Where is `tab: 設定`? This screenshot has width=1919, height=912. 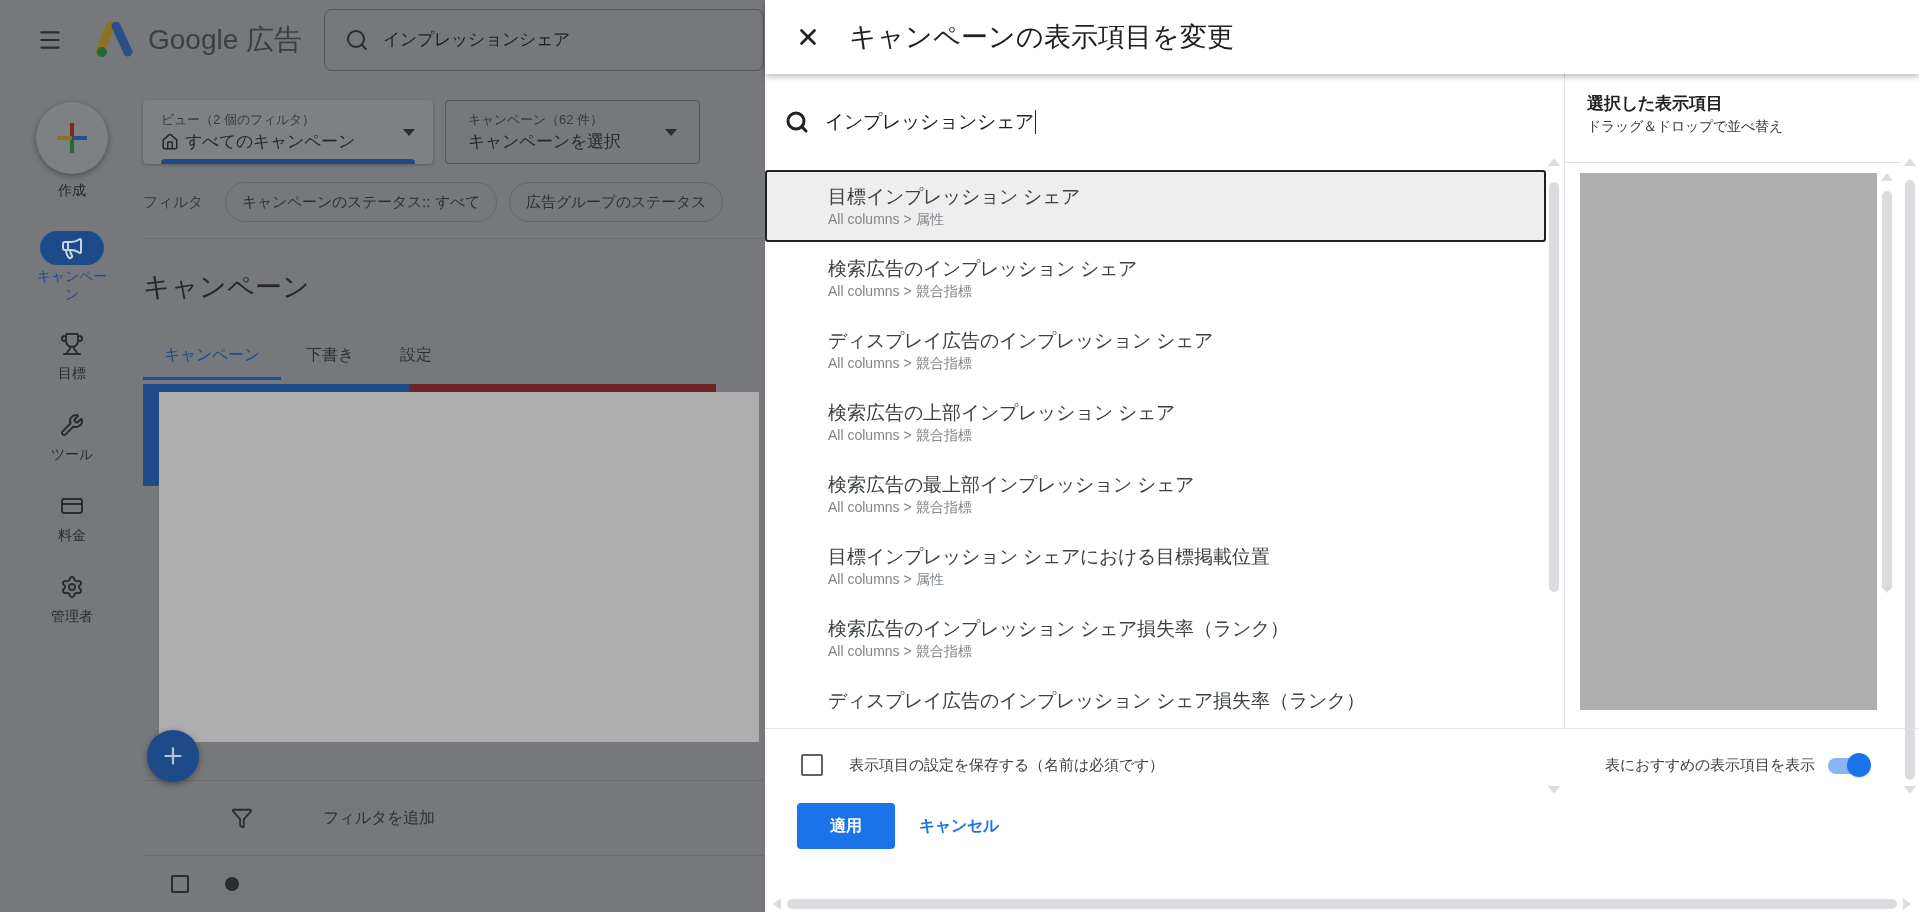
tab: 設定 is located at coordinates (416, 356).